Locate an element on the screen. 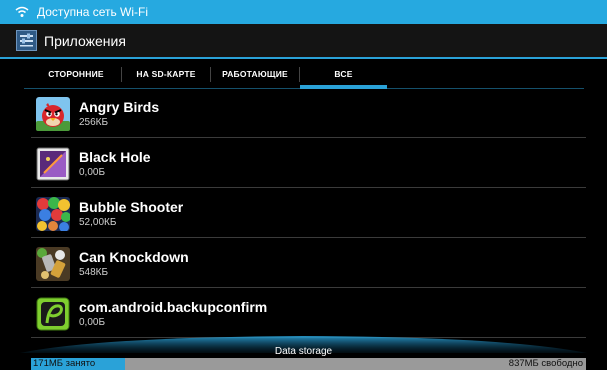  action-bar: Приложения is located at coordinates (303, 40).